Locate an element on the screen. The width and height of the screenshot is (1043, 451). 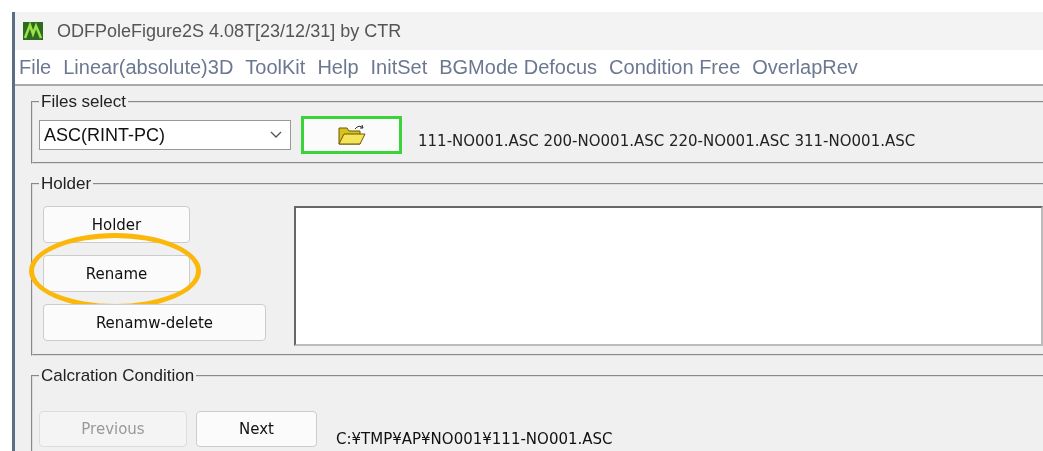
menu-item: Condition Free is located at coordinates (675, 67).